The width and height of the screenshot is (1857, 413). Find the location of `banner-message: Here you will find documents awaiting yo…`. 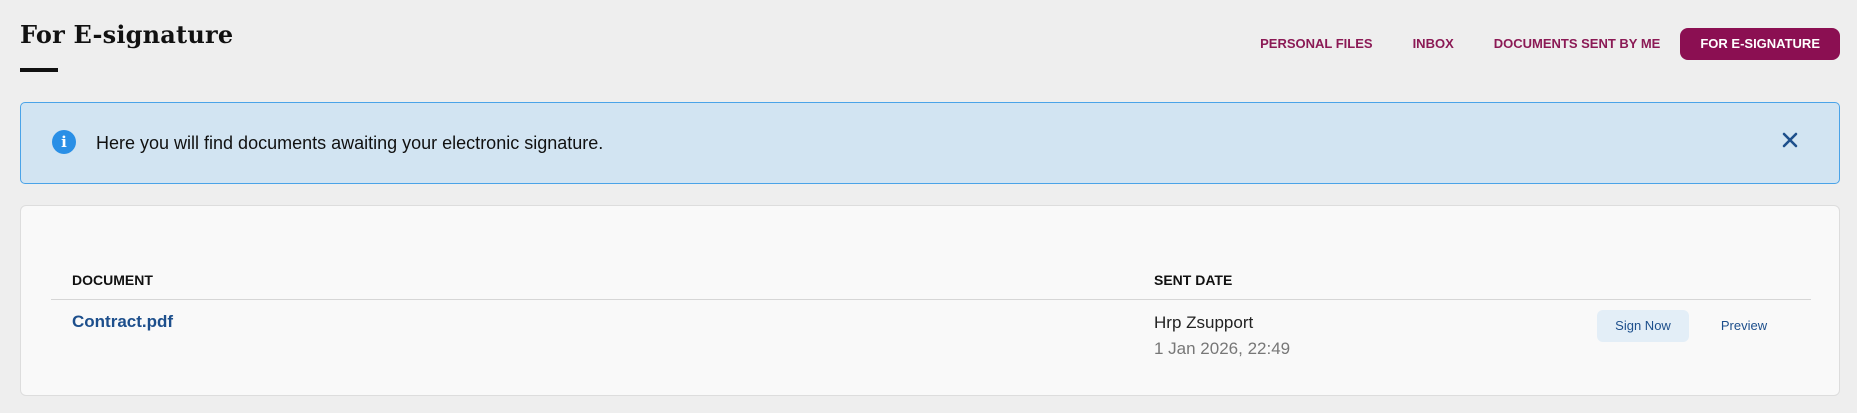

banner-message: Here you will find documents awaiting yo… is located at coordinates (350, 143).